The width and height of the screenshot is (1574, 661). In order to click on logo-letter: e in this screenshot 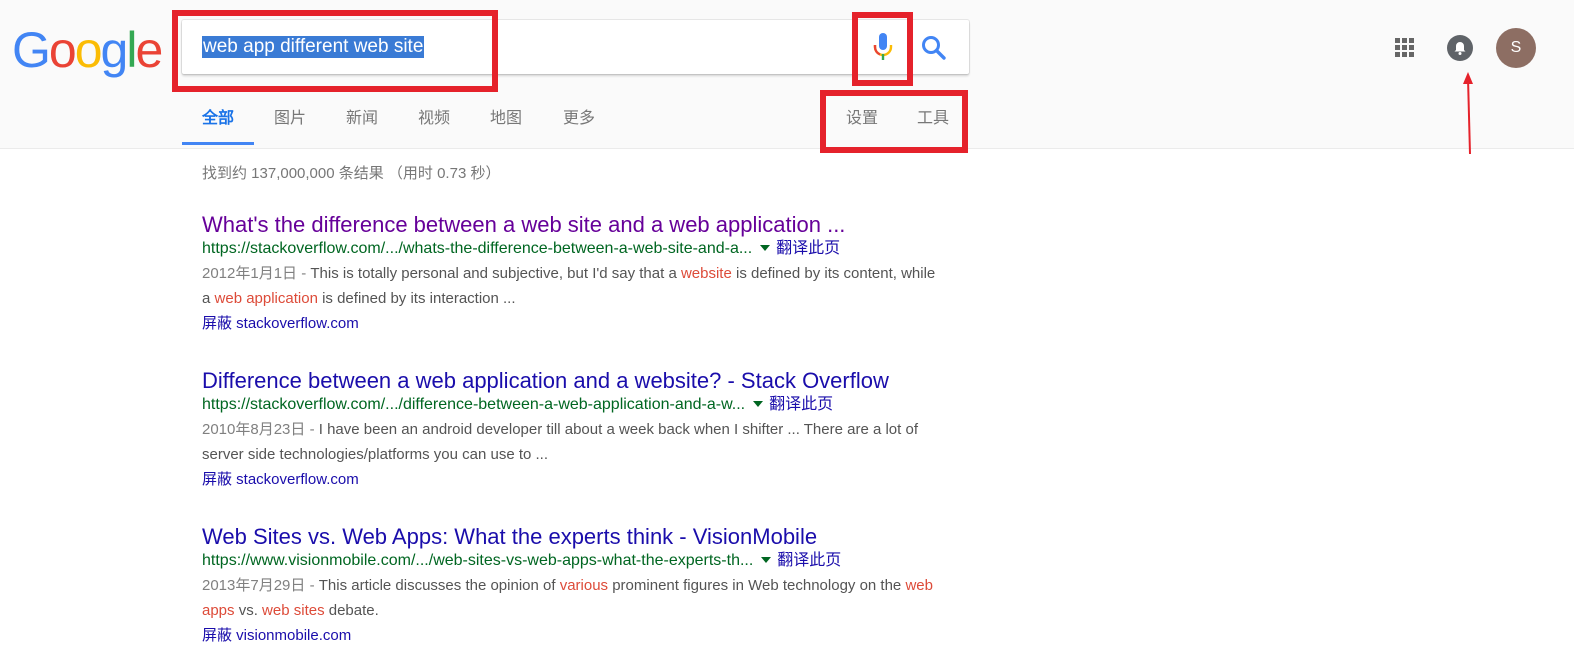, I will do `click(149, 50)`.